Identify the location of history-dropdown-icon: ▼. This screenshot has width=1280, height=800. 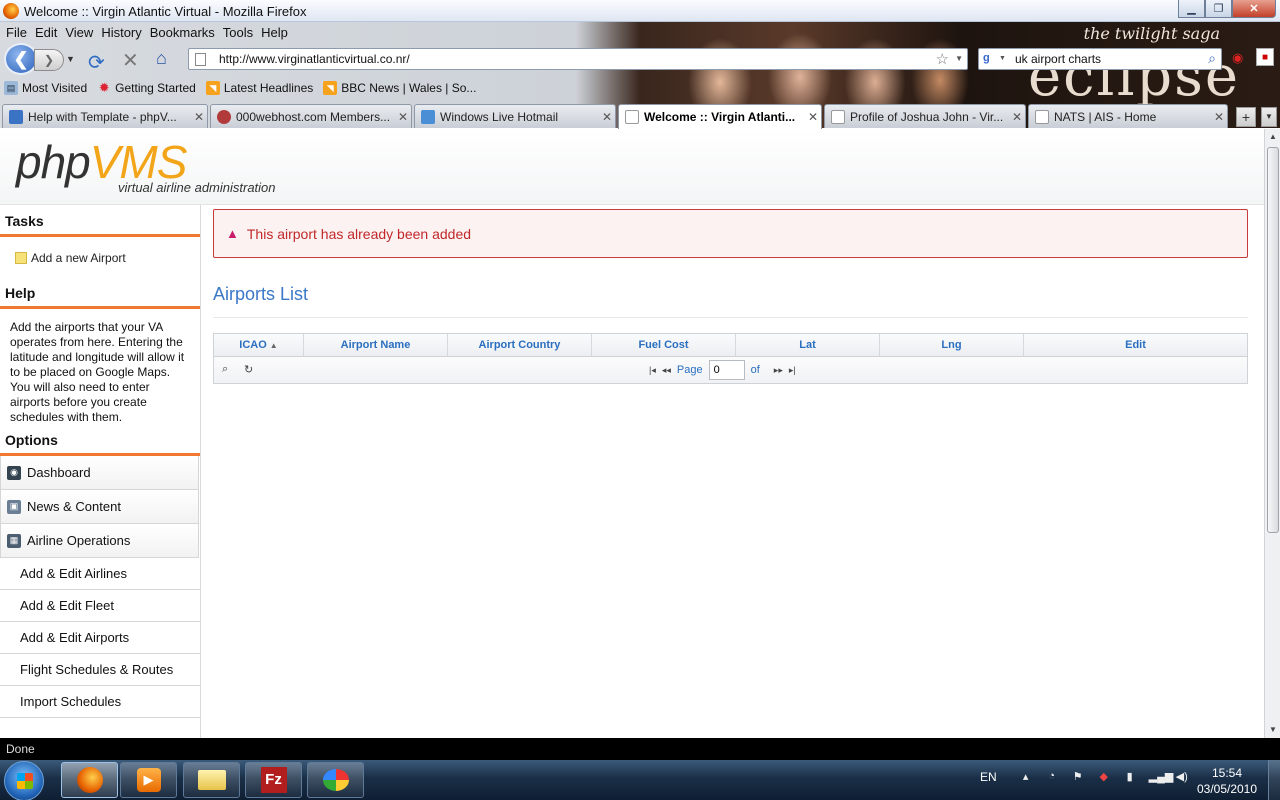
(70, 59).